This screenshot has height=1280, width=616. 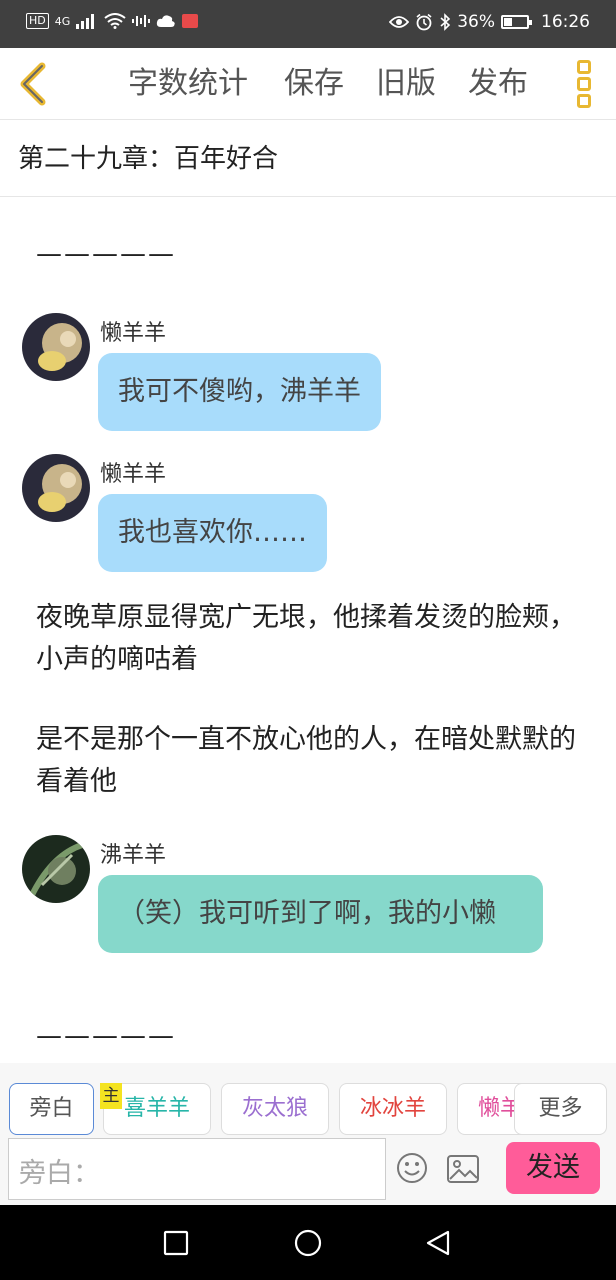 What do you see at coordinates (424, 22) in the screenshot?
I see `alarm-icon` at bounding box center [424, 22].